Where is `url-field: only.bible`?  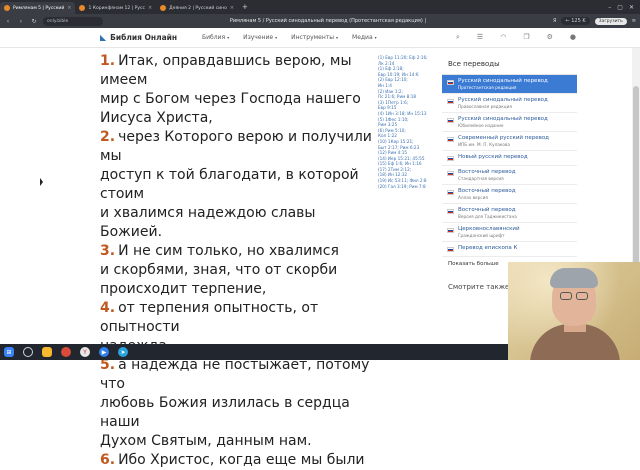 url-field: only.bible is located at coordinates (73, 21).